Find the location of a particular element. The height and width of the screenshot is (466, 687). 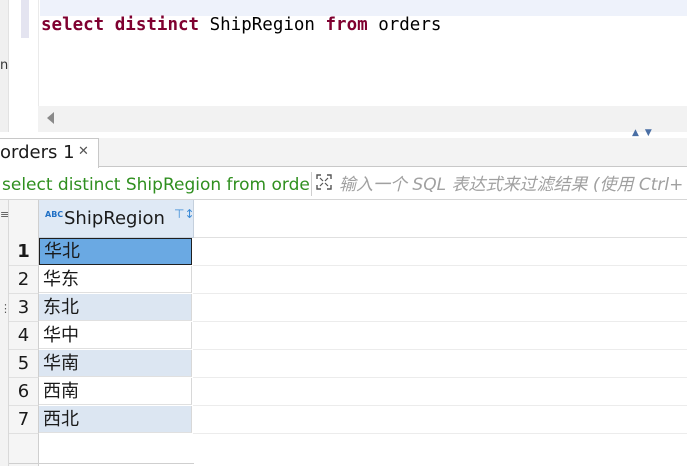

sql-keyword: distinct is located at coordinates (157, 25).